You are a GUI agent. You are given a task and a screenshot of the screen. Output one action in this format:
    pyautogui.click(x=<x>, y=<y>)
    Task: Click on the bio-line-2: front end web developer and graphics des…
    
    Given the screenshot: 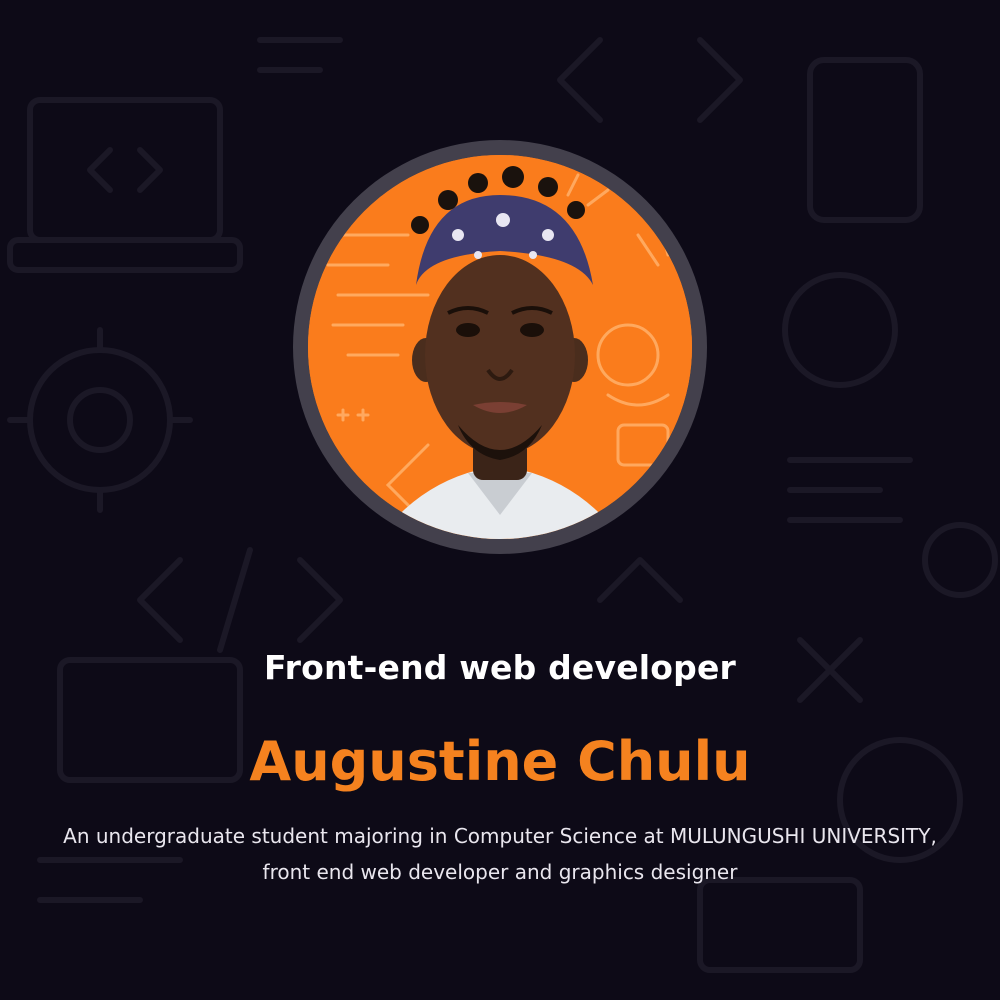 What is the action you would take?
    pyautogui.click(x=500, y=872)
    